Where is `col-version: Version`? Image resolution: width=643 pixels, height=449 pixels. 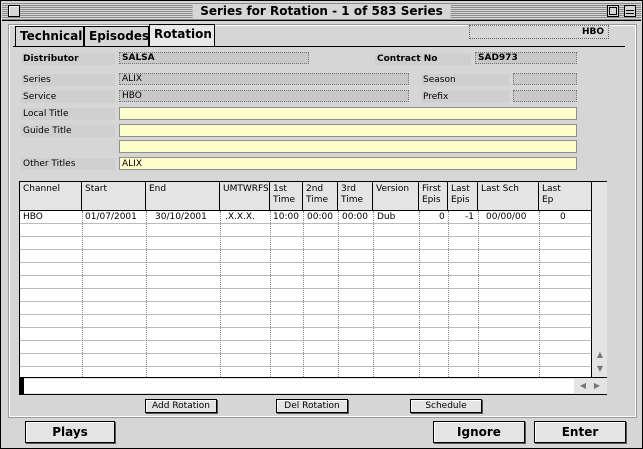 col-version: Version is located at coordinates (396, 196).